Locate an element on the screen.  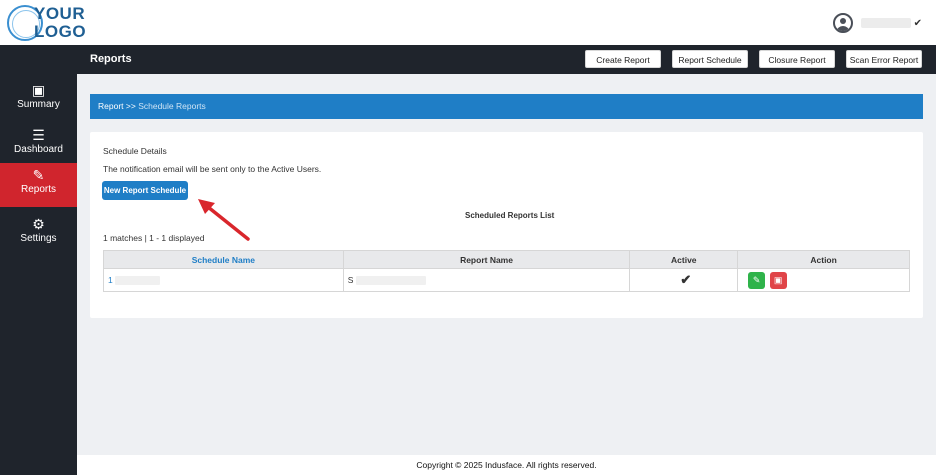
top-bar: YOUR LOGO ✔ is located at coordinates (468, 22).